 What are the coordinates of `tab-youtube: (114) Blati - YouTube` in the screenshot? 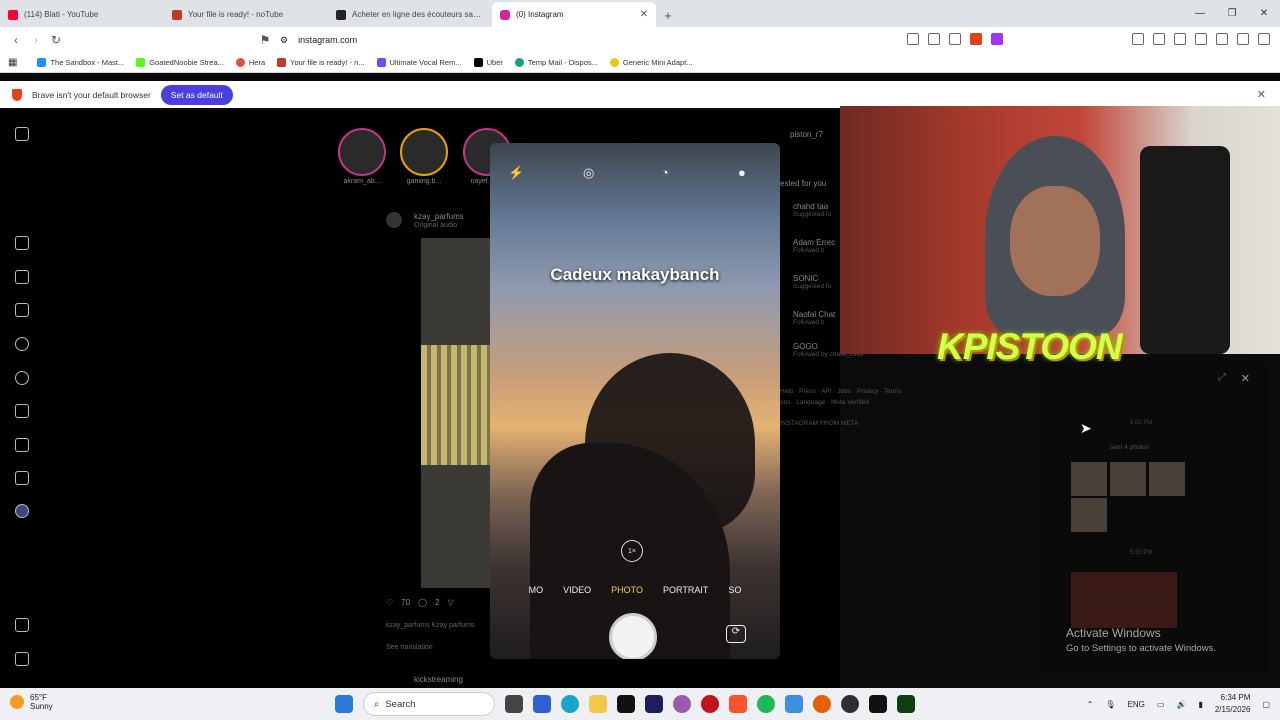 It's located at (82, 14).